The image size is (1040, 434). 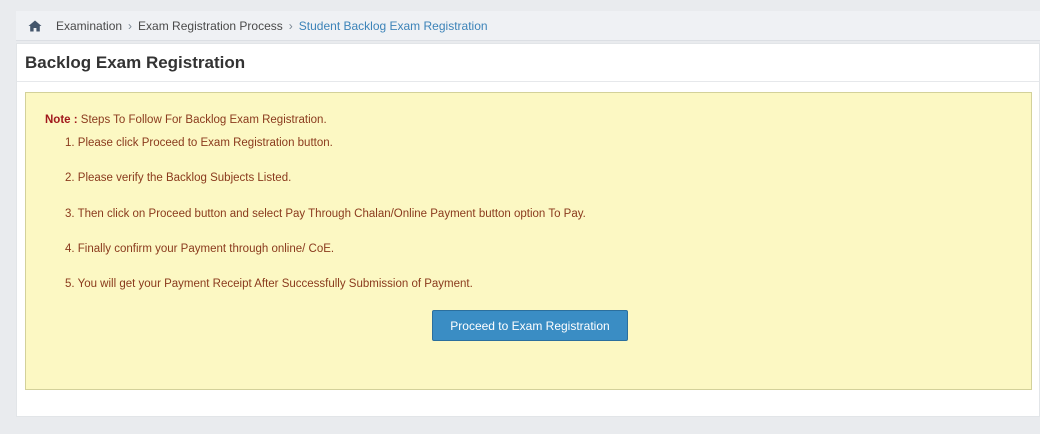 What do you see at coordinates (530, 325) in the screenshot?
I see `proceed-to-exam-registration-button: Proceed to Exam Registration` at bounding box center [530, 325].